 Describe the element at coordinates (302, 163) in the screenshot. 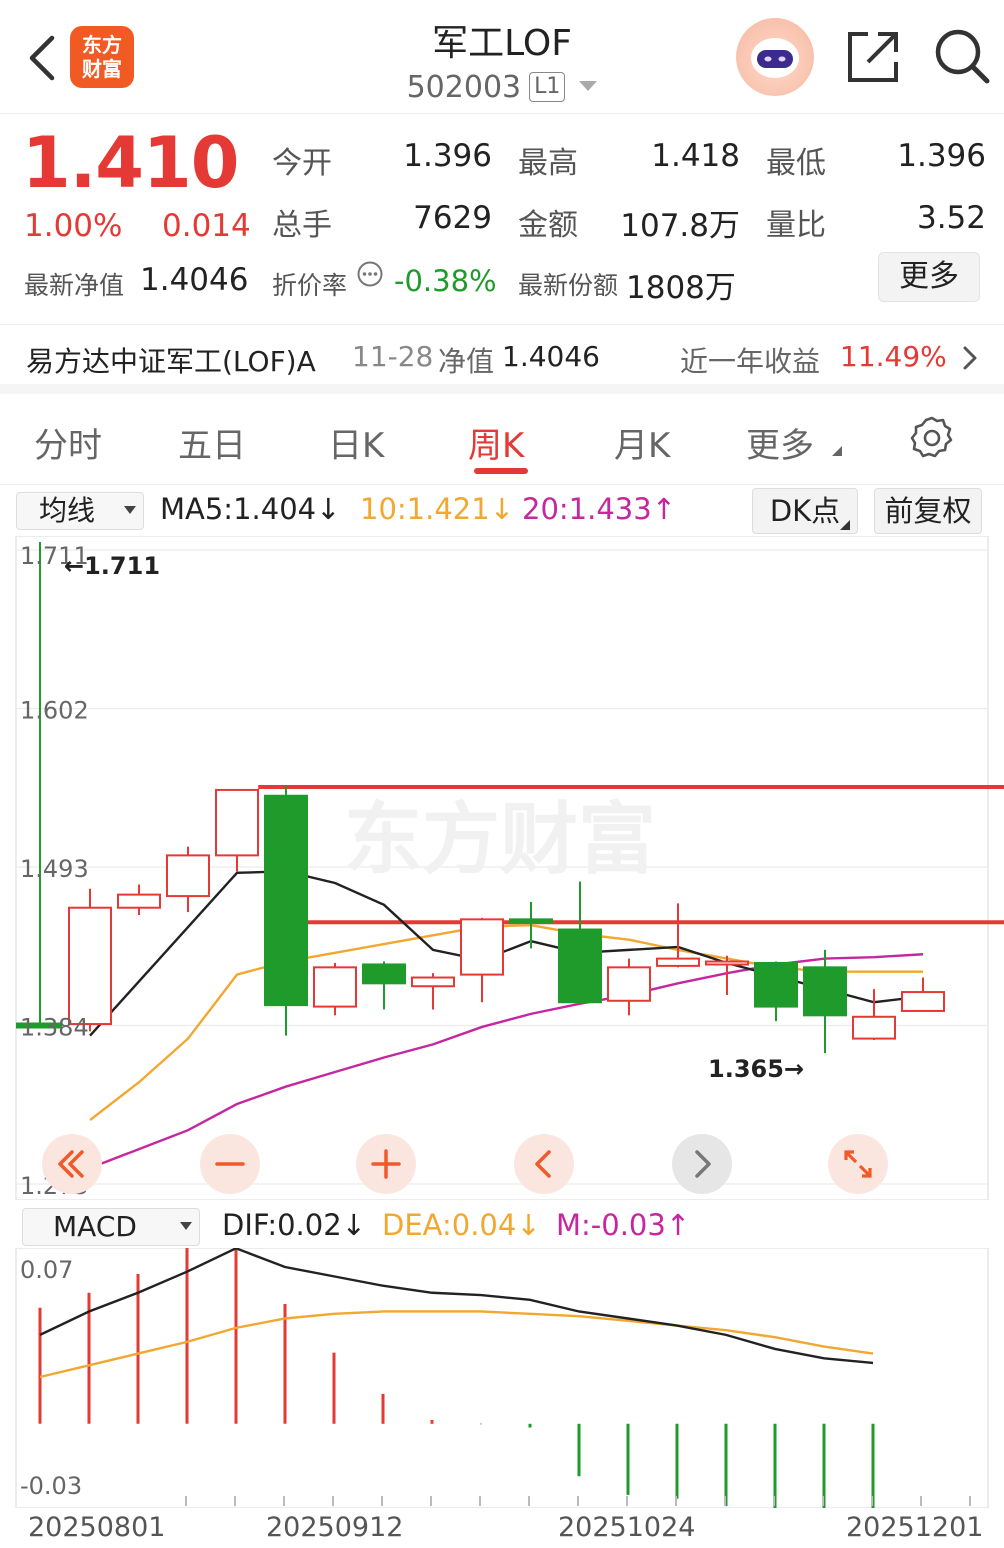

I see `open-label: 今开` at that location.